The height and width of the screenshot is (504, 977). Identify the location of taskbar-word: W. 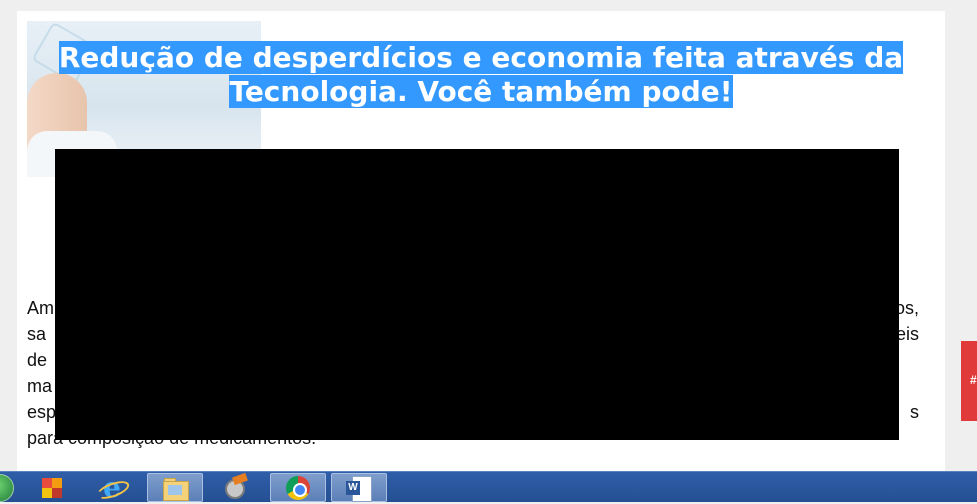
(359, 487).